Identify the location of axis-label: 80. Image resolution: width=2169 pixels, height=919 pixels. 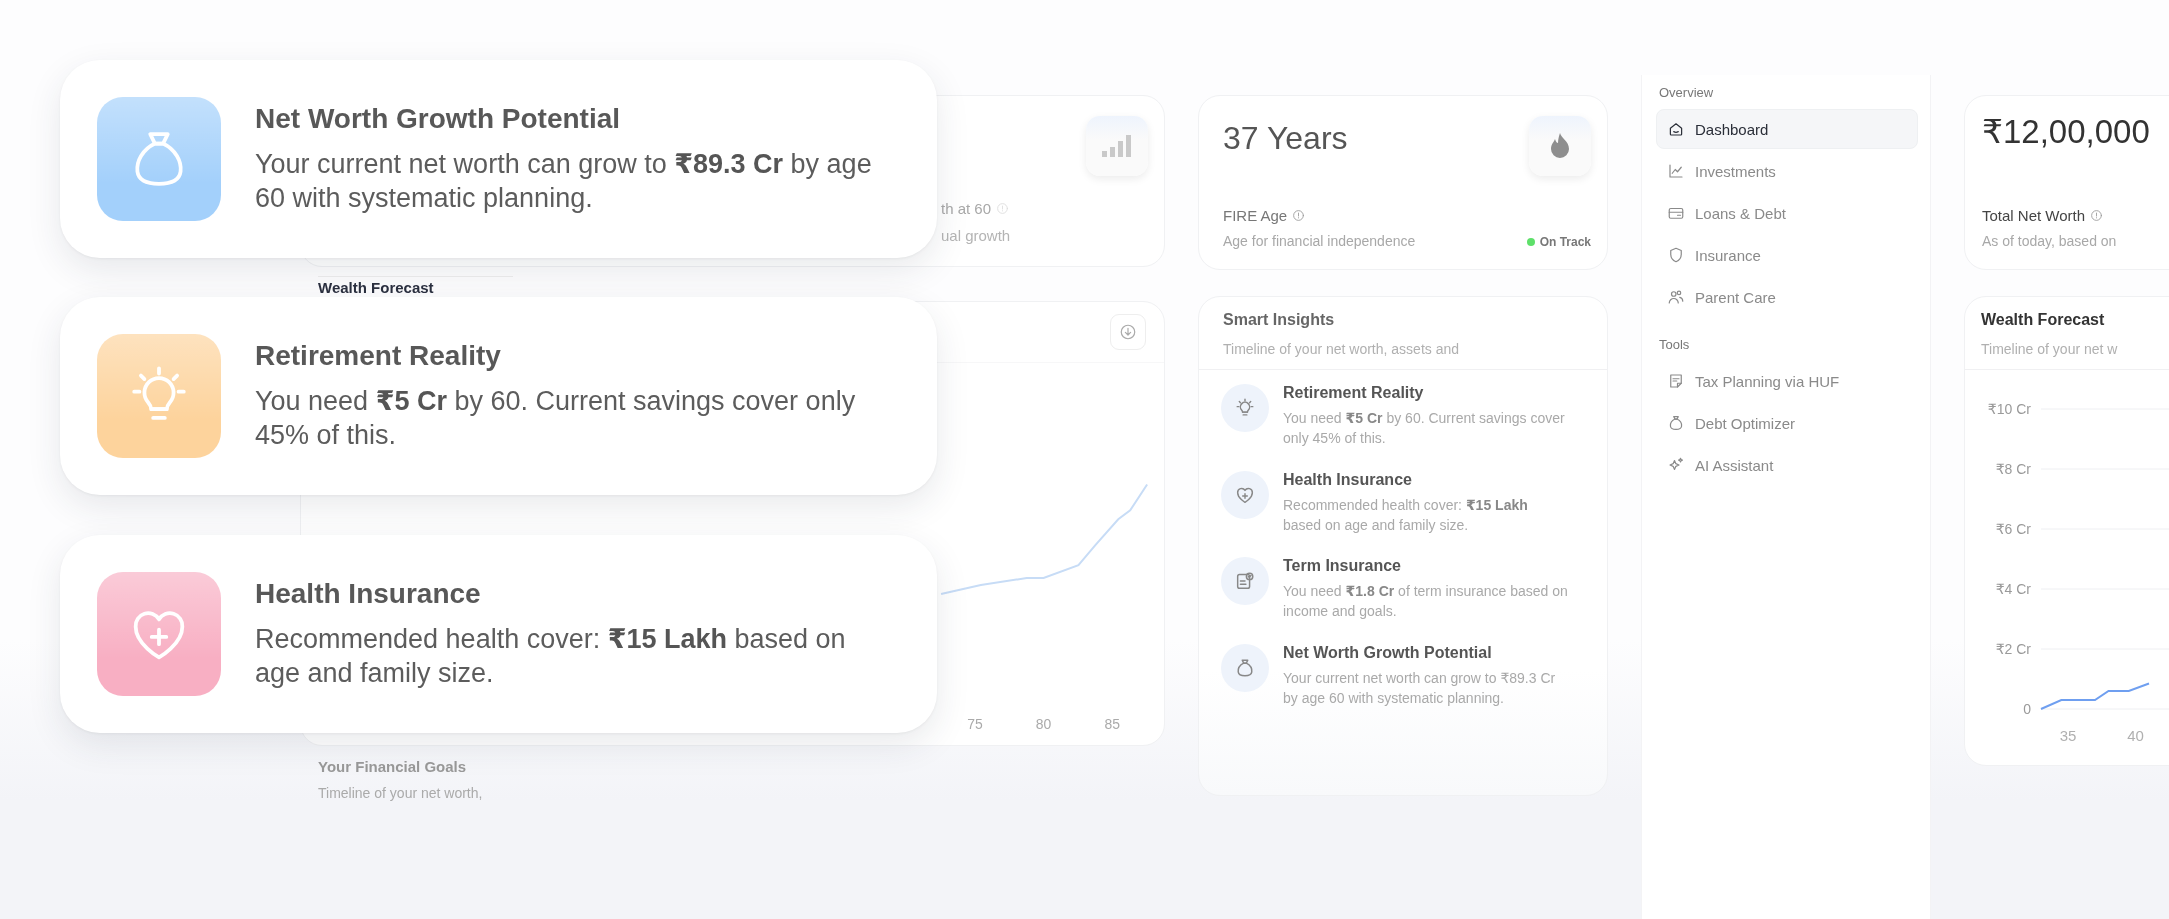
(1043, 724).